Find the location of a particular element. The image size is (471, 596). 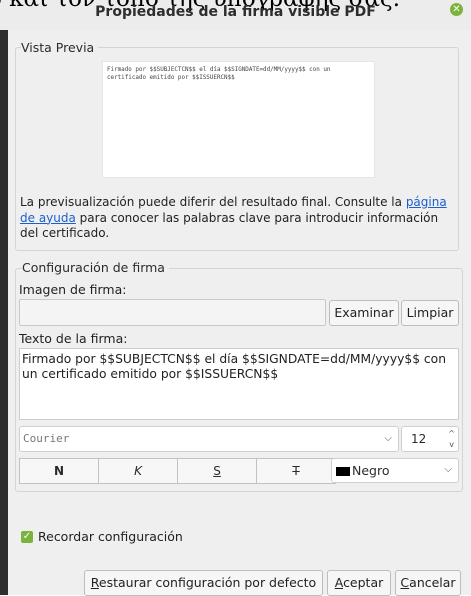

signature-config-label: Configuración de firma is located at coordinates (95, 267).